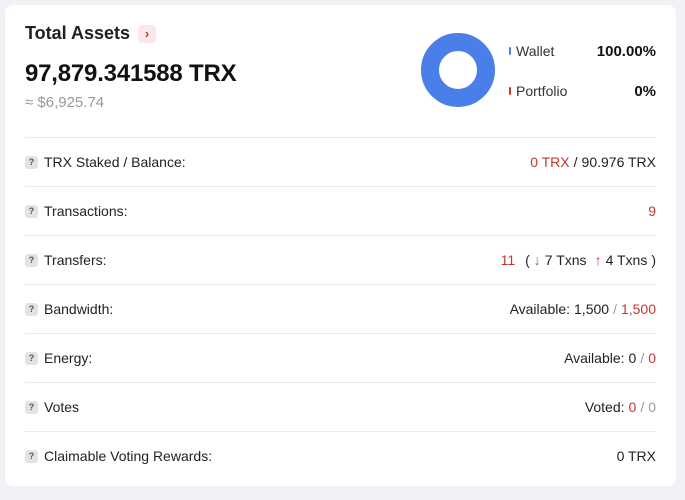  Describe the element at coordinates (652, 211) in the screenshot. I see `transactions-count: 9` at that location.